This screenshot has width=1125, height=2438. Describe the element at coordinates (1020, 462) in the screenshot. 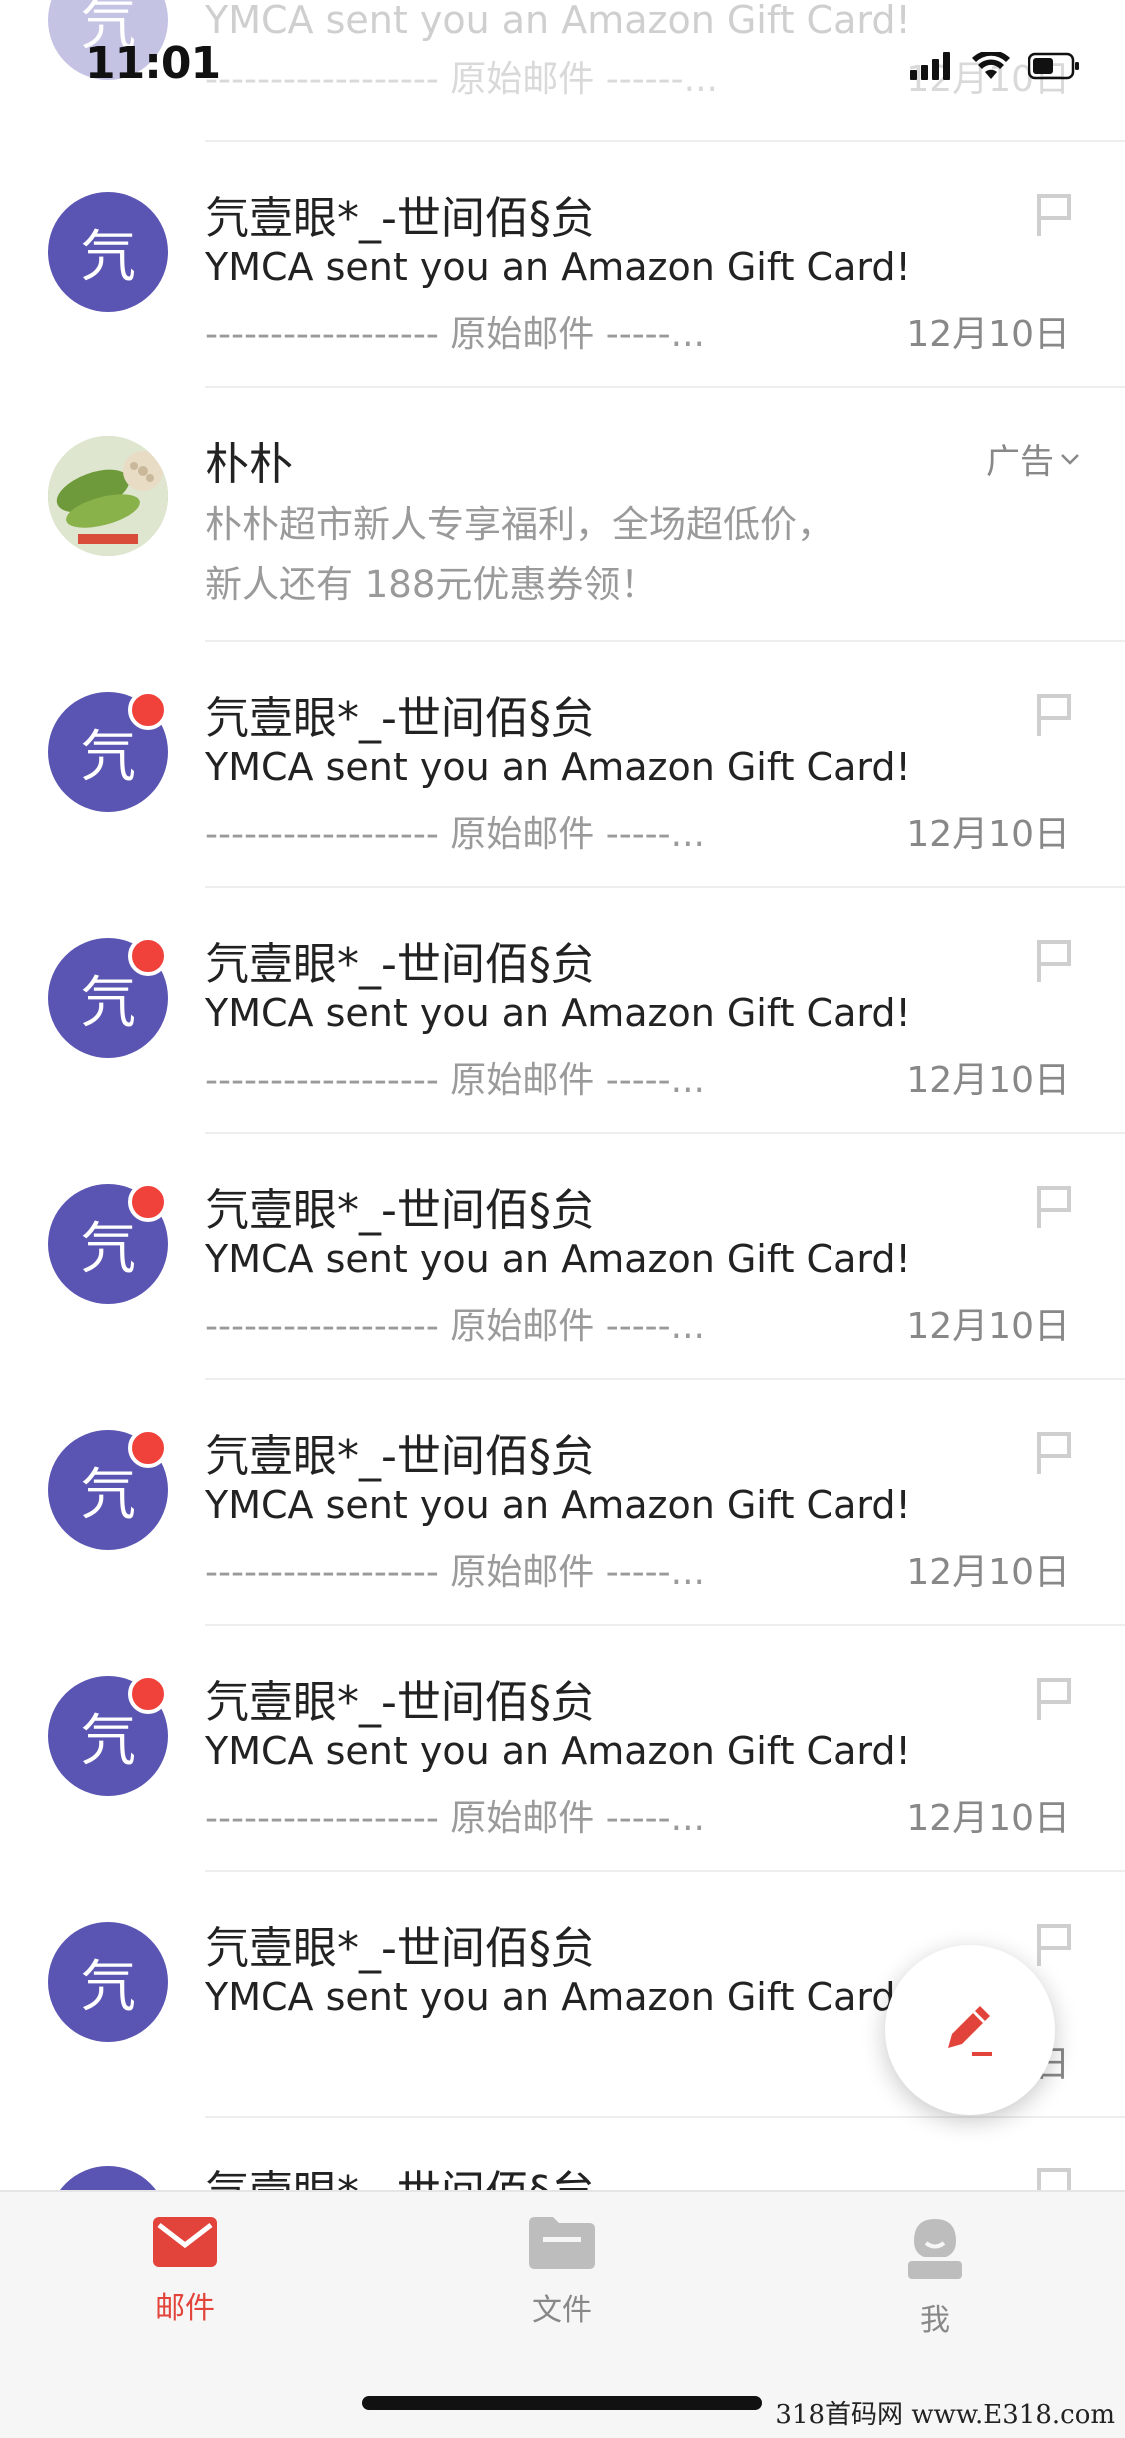

I see `ad-label-text: 广告` at that location.